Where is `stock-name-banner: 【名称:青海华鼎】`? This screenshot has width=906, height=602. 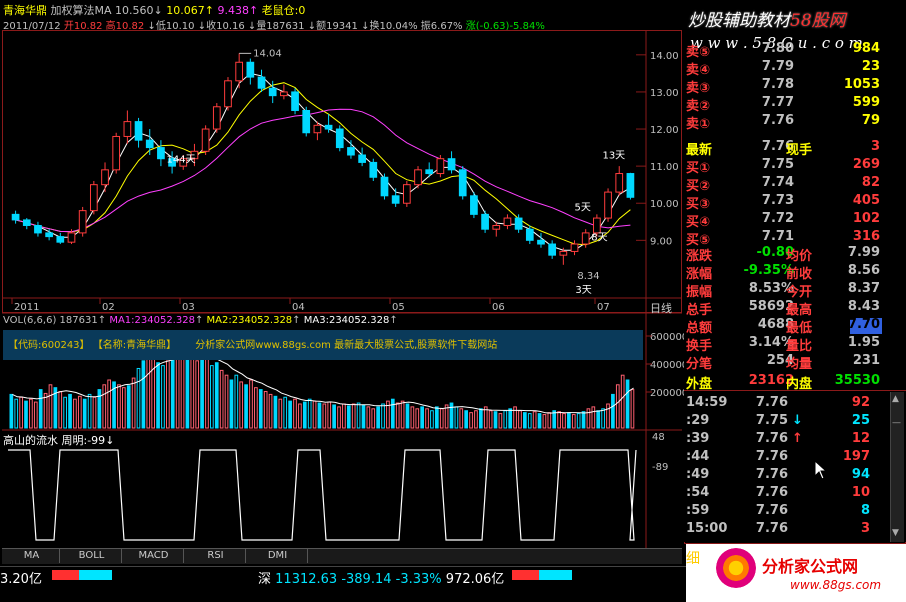
stock-name-banner: 【名称:青海华鼎】 is located at coordinates (134, 345).